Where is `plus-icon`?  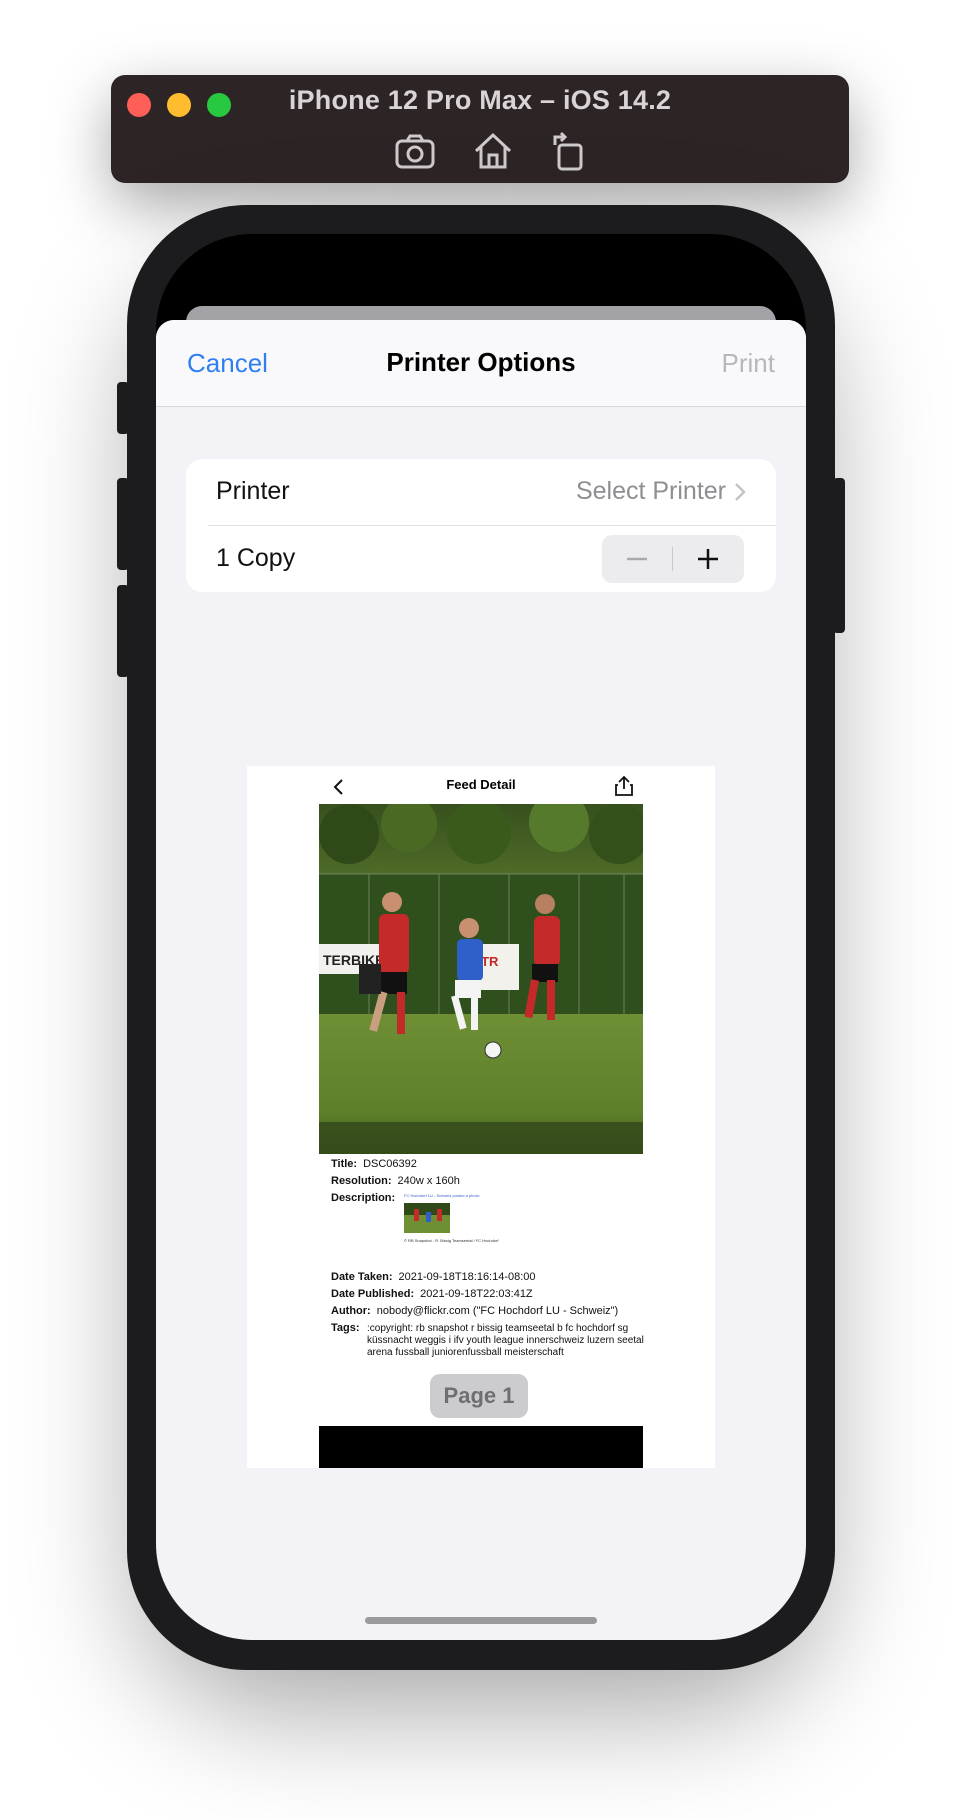 plus-icon is located at coordinates (708, 559).